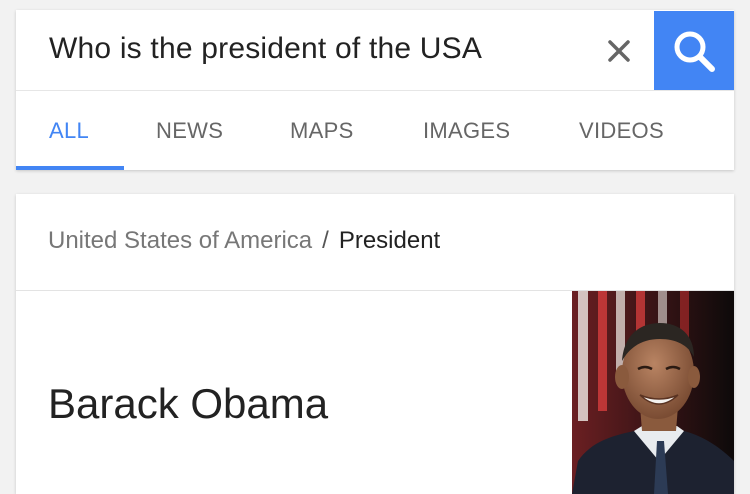 Image resolution: width=750 pixels, height=494 pixels. I want to click on tab-news: NEWS, so click(189, 130).